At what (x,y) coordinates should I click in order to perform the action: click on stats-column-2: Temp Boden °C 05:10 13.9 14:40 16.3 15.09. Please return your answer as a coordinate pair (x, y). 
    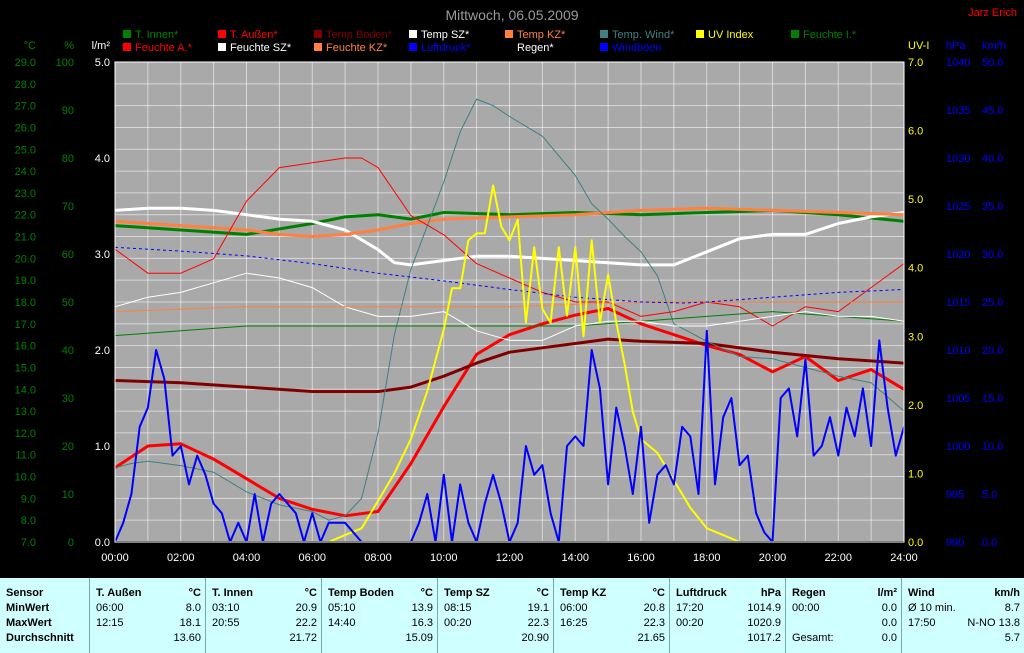
    Looking at the image, I should click on (380, 615).